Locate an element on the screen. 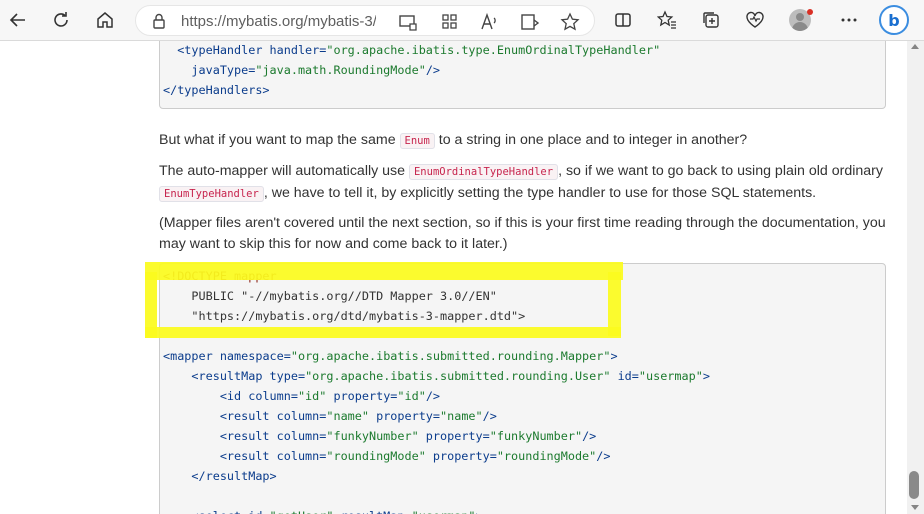 This screenshot has height=514, width=924. text-span: But what if you want to map the same is located at coordinates (279, 140).